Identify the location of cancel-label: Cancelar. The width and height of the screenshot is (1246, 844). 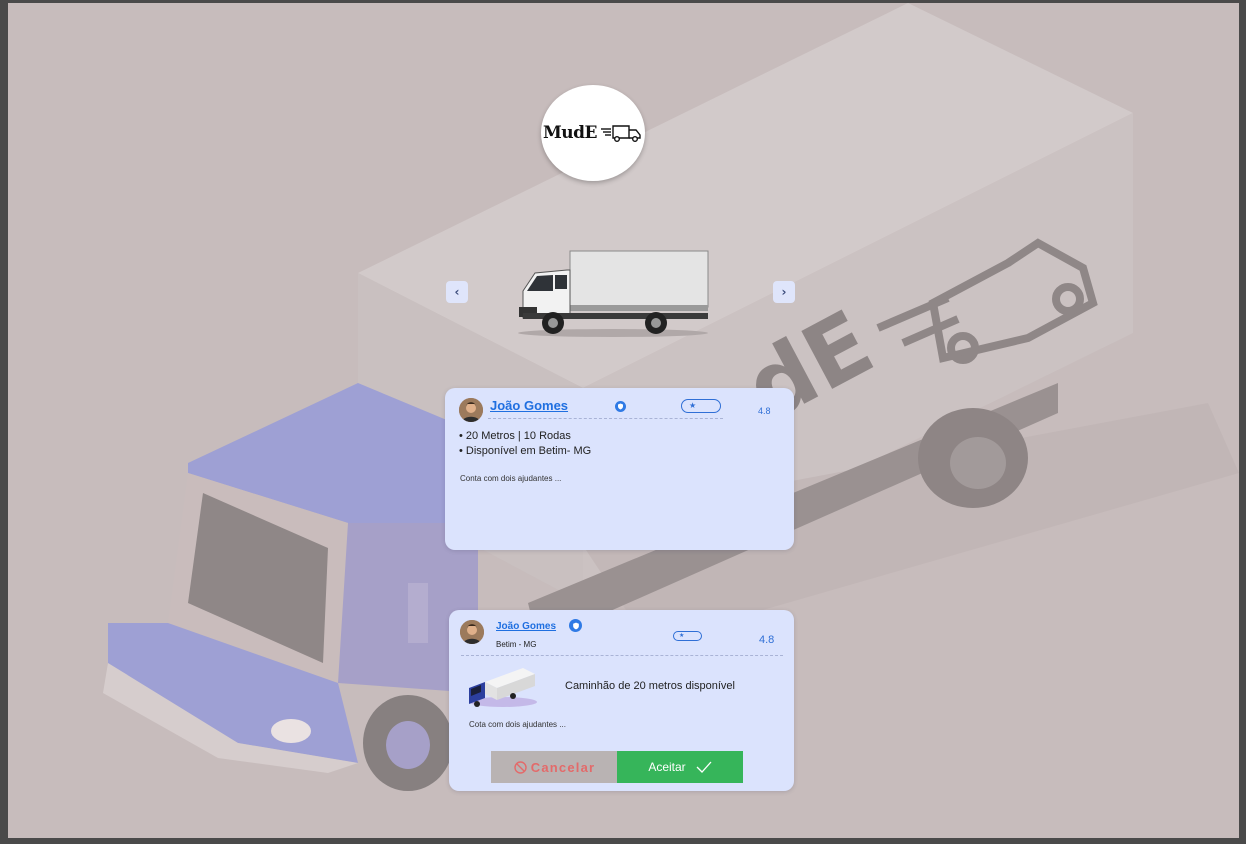
(563, 767).